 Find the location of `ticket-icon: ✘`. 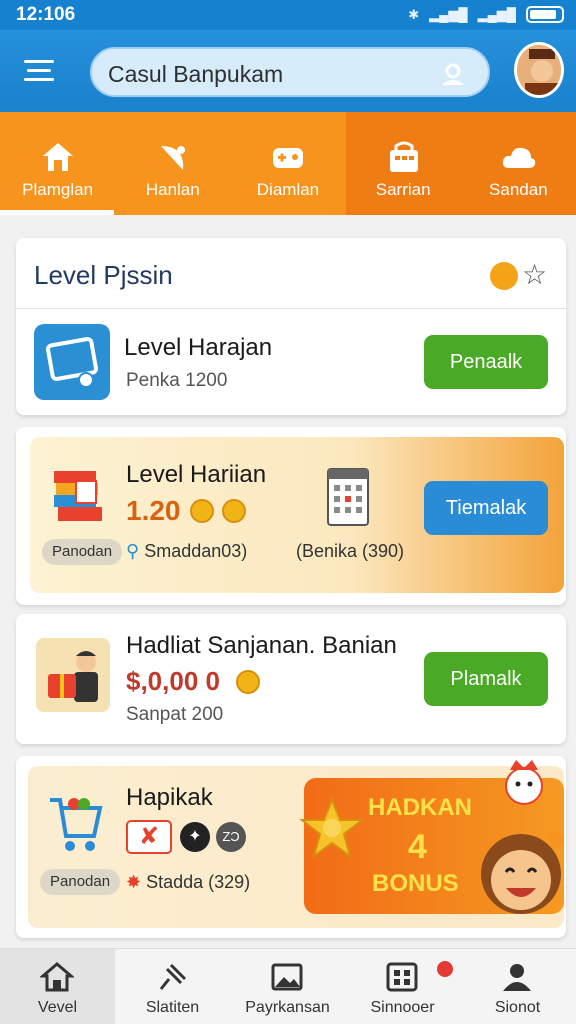

ticket-icon: ✘ is located at coordinates (149, 837).